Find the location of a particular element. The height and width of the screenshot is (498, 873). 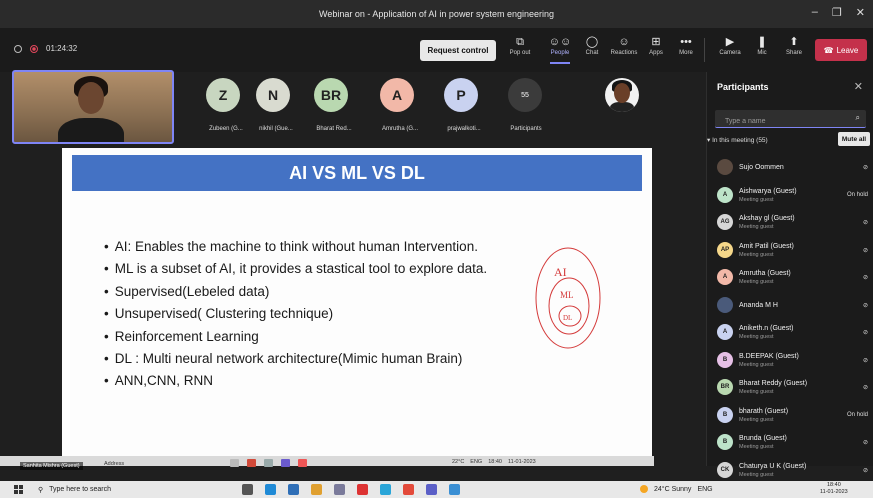

participant-row: Bbharath (Guest) Meeting guest On hold is located at coordinates (790, 416).